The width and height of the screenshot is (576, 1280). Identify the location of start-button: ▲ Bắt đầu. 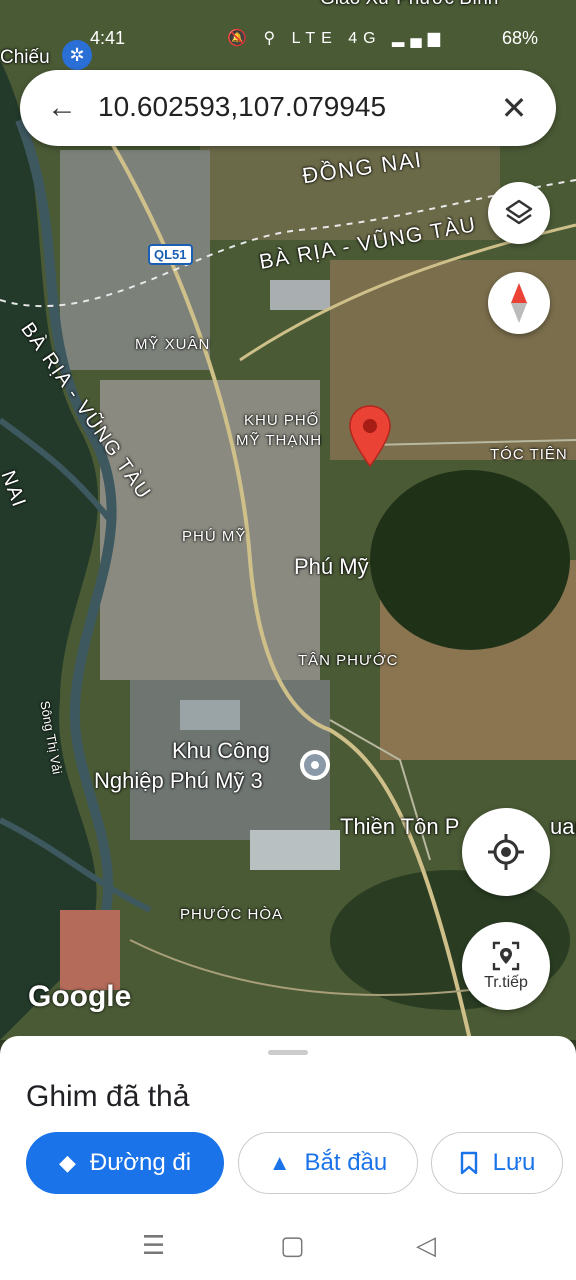
(328, 1163).